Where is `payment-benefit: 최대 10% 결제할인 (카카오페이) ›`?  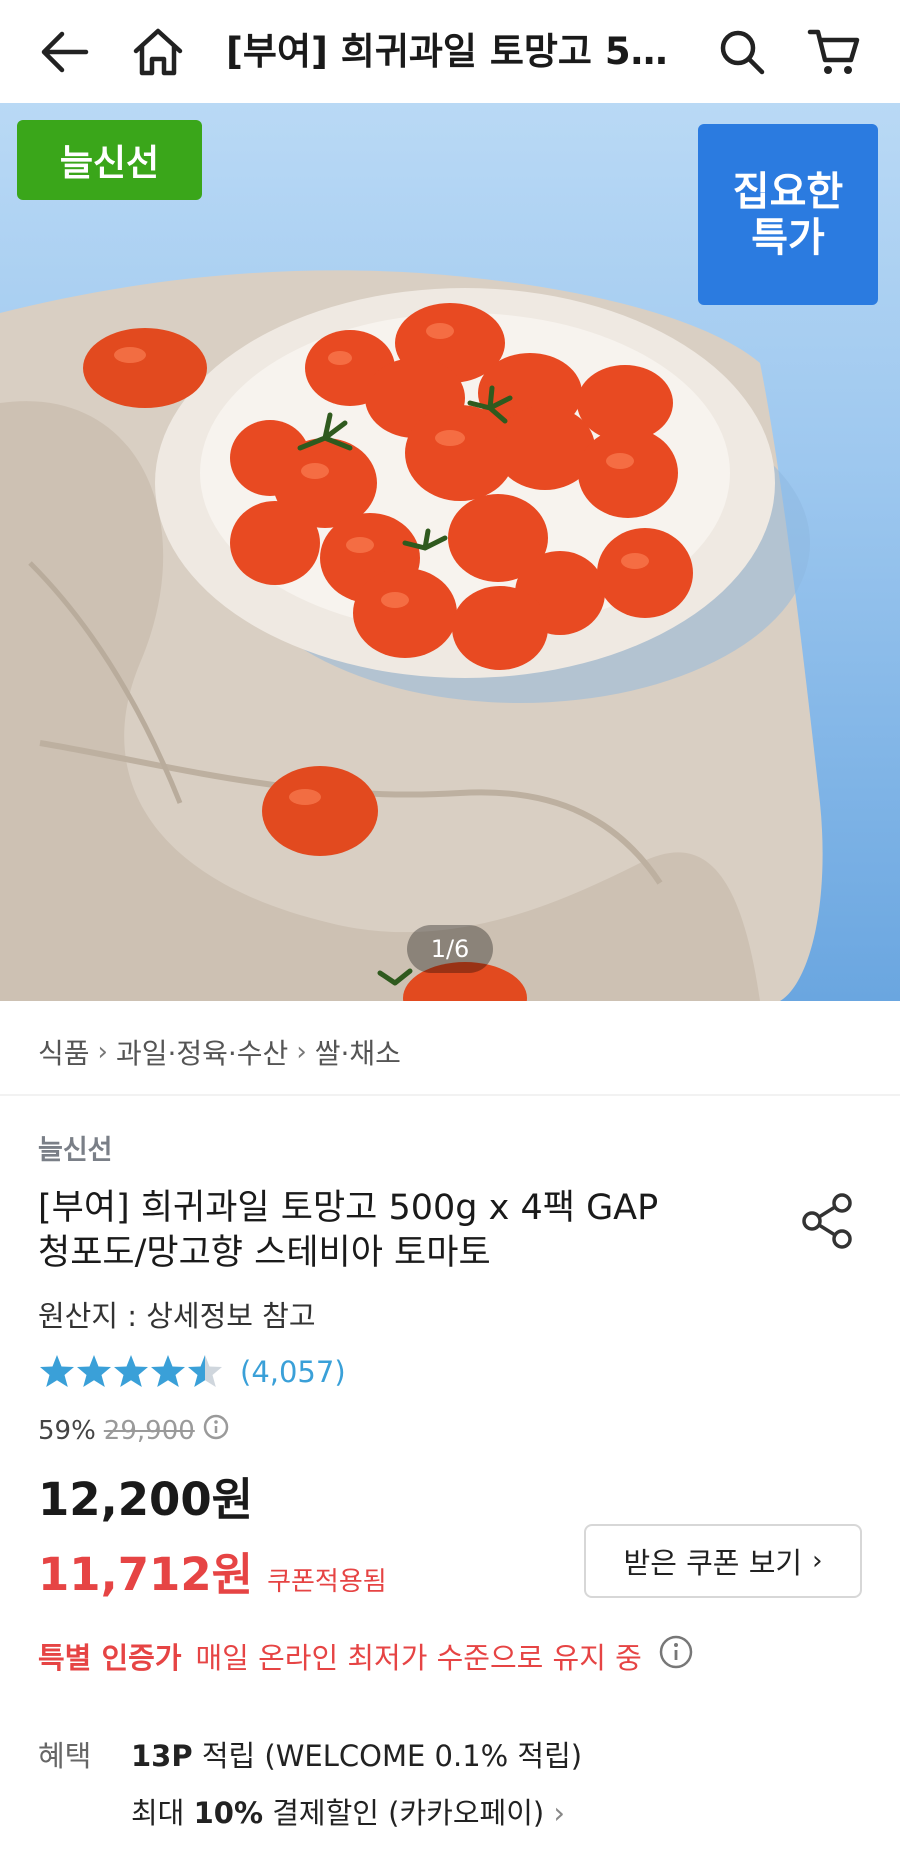 payment-benefit: 최대 10% 결제할인 (카카오페이) › is located at coordinates (348, 1811).